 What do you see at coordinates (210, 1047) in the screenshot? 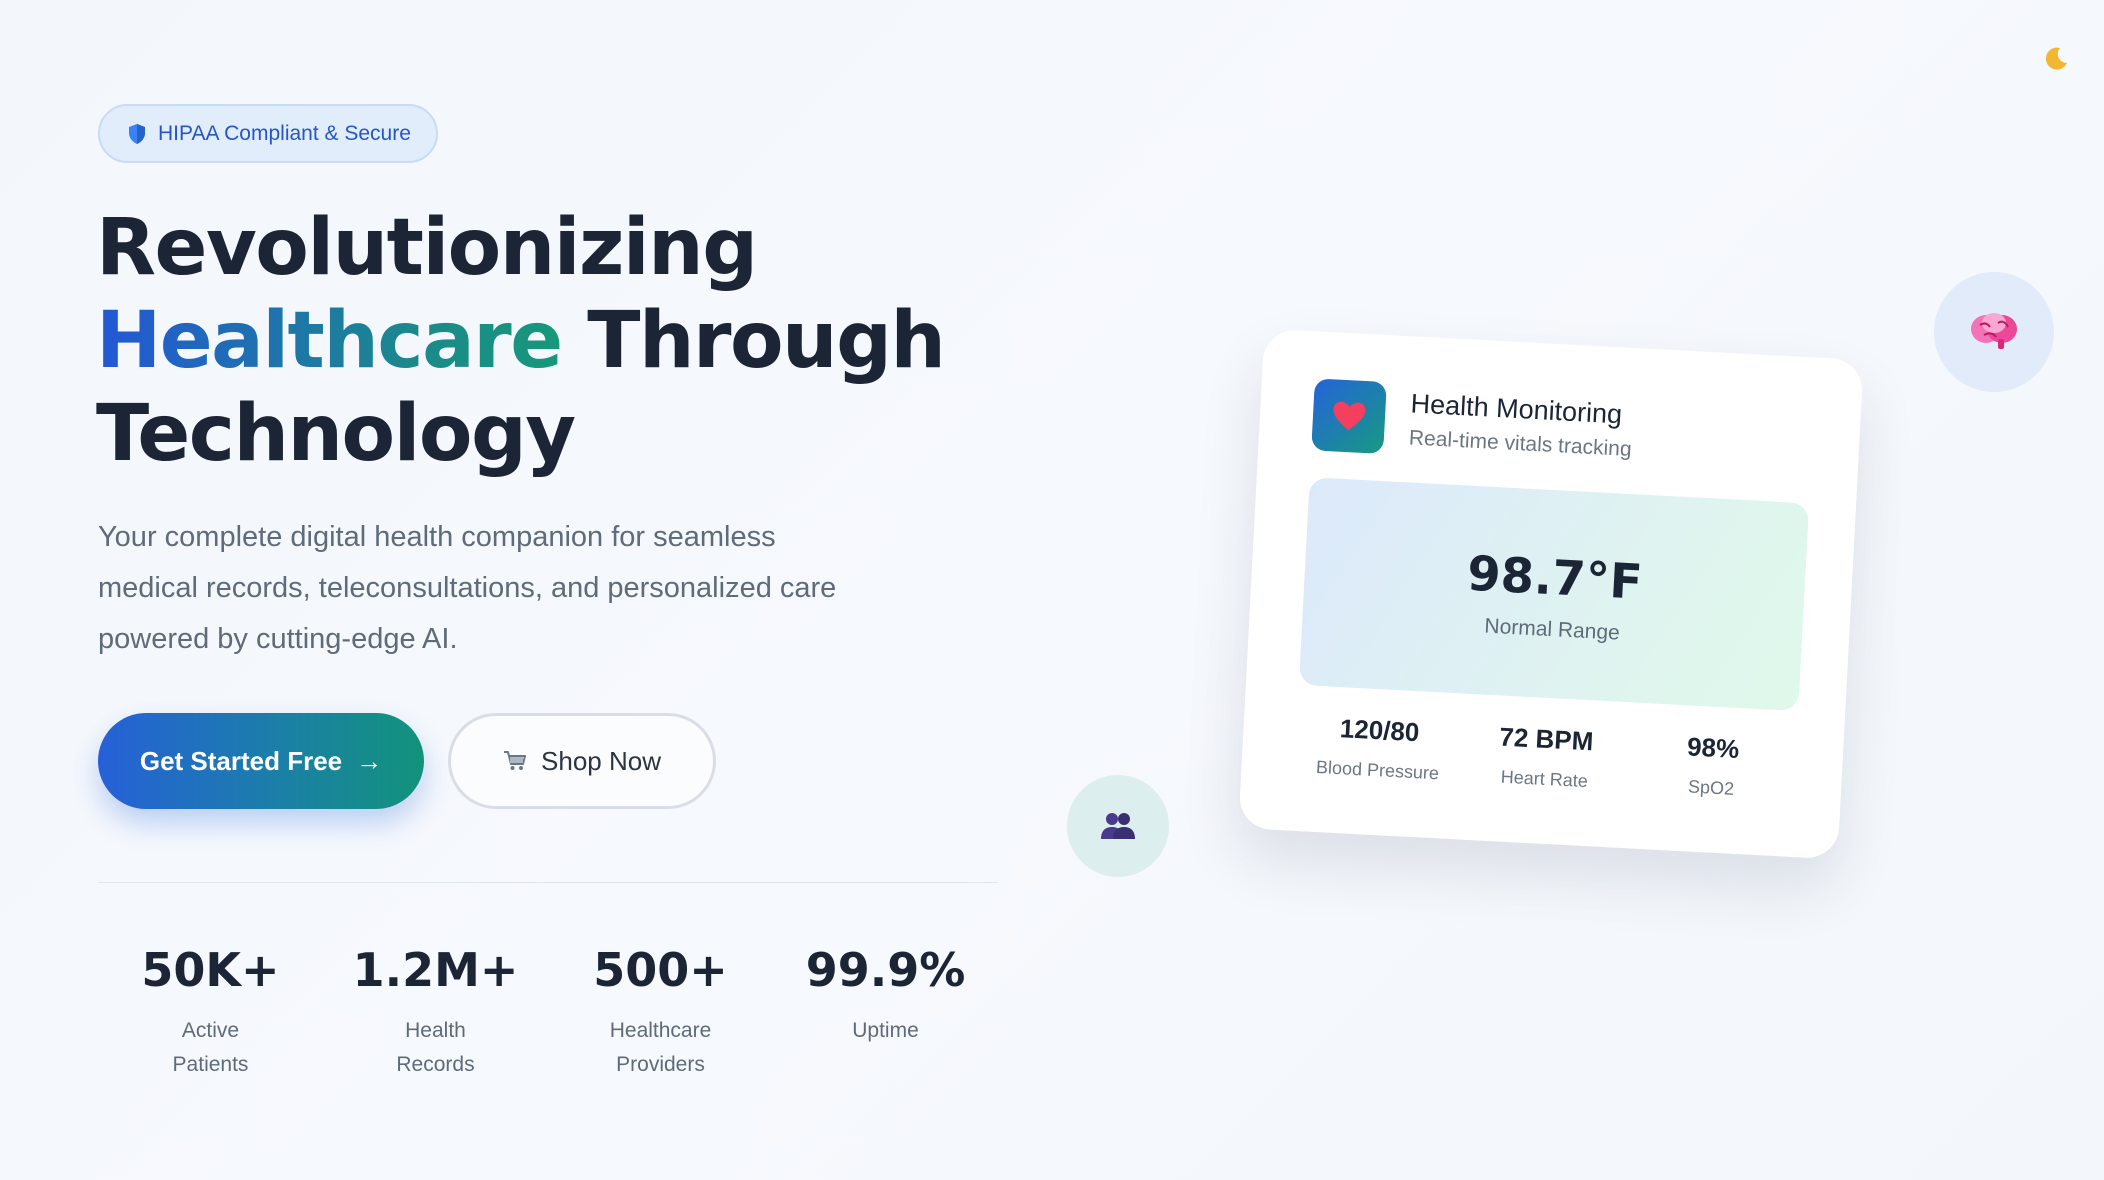
I see `stat-label: Active Patients` at bounding box center [210, 1047].